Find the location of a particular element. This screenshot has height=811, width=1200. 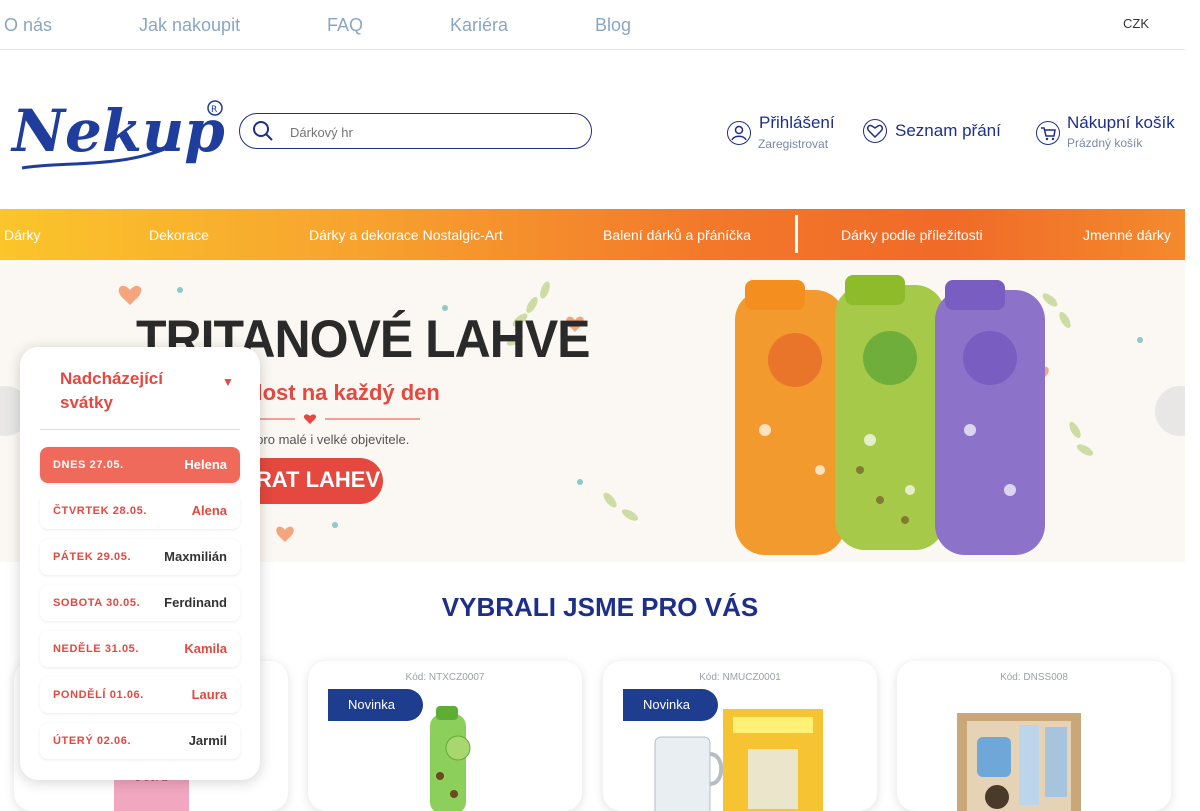

nekupto-logo: Nekupto R is located at coordinates (115, 128).